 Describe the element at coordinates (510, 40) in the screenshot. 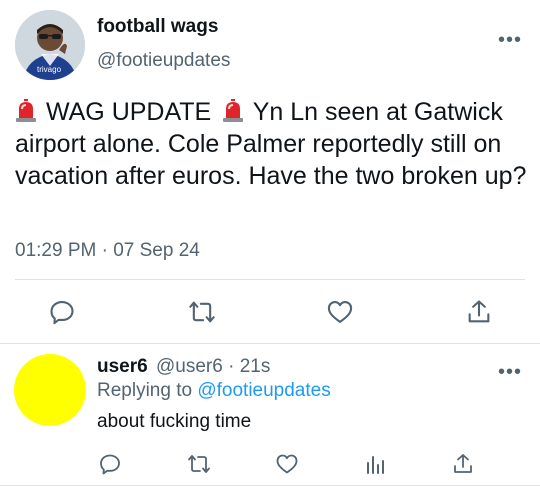

I see `more-options-button: •••` at that location.